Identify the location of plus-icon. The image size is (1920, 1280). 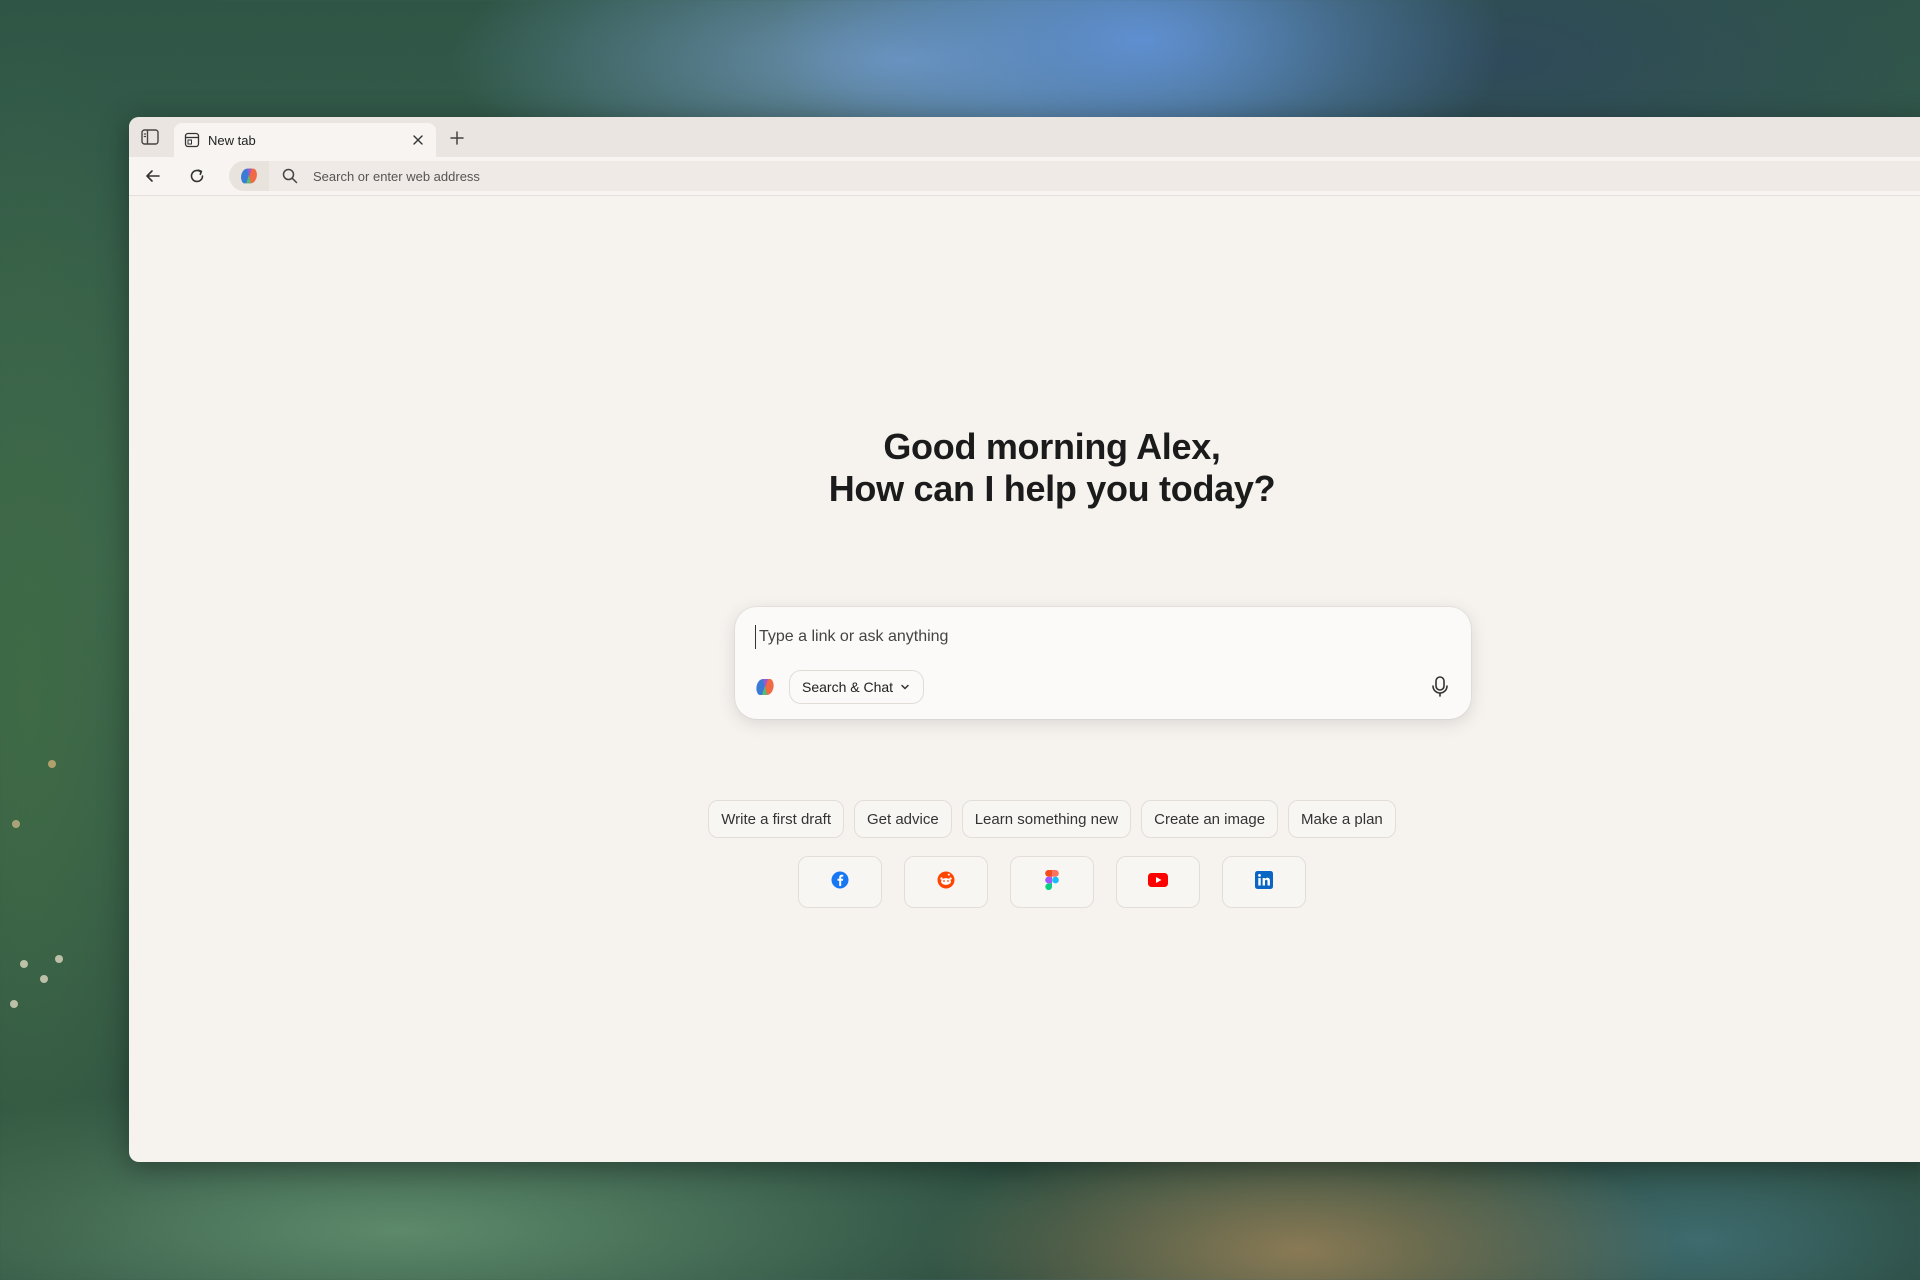
(457, 138).